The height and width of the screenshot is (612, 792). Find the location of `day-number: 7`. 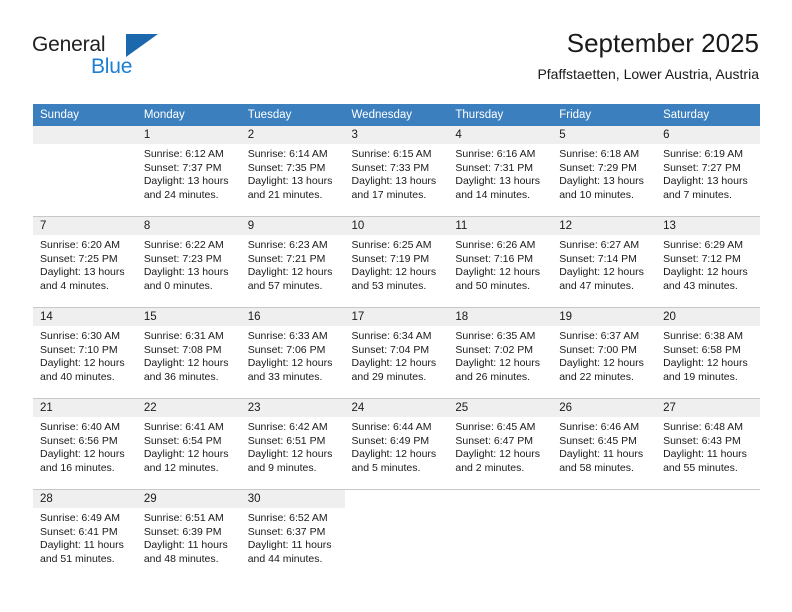

day-number: 7 is located at coordinates (85, 226).